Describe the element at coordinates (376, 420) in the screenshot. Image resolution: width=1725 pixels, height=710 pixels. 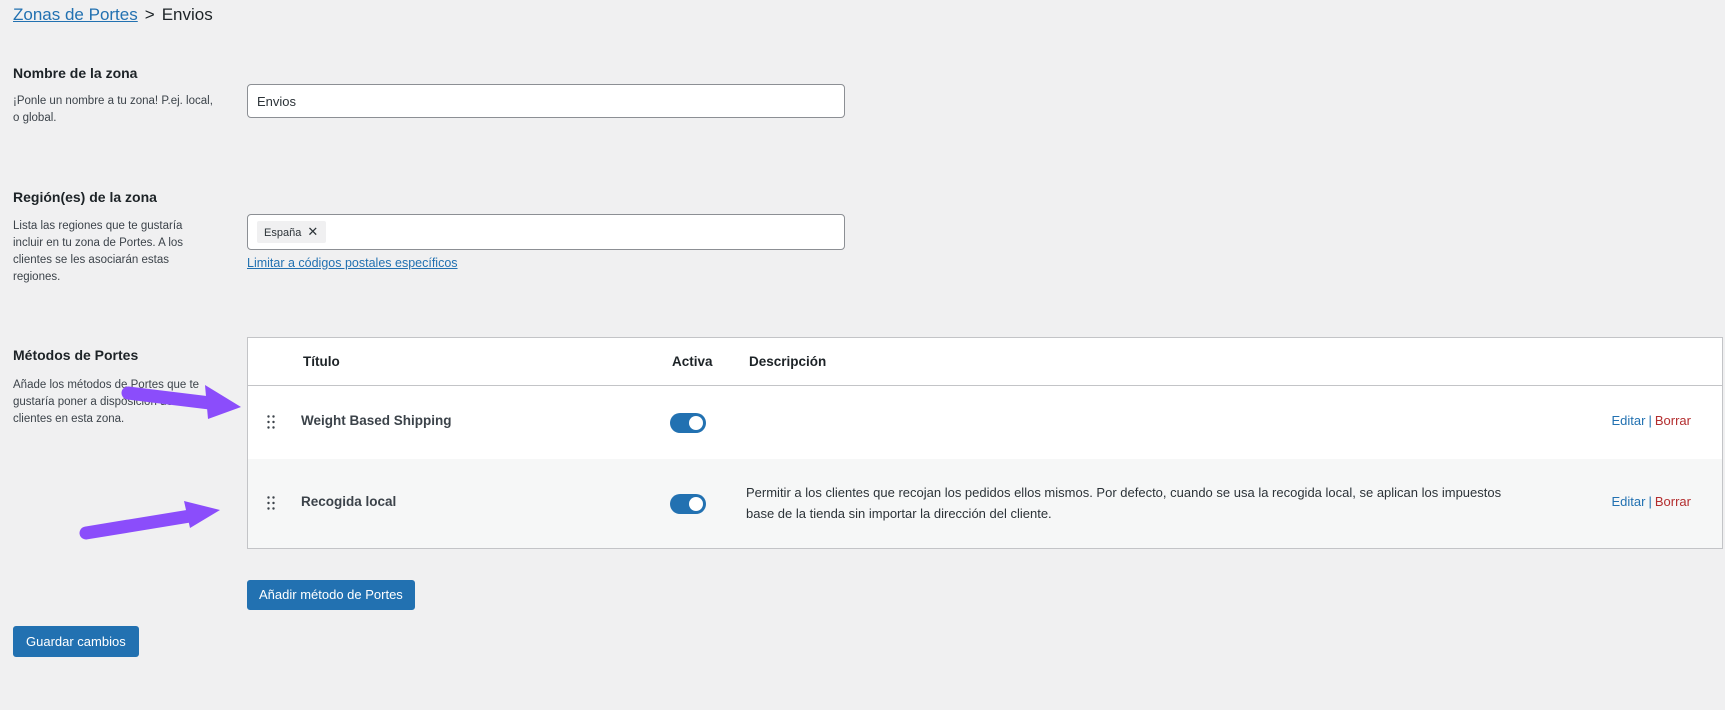
I see `method-title: Weight Based Shipping` at that location.